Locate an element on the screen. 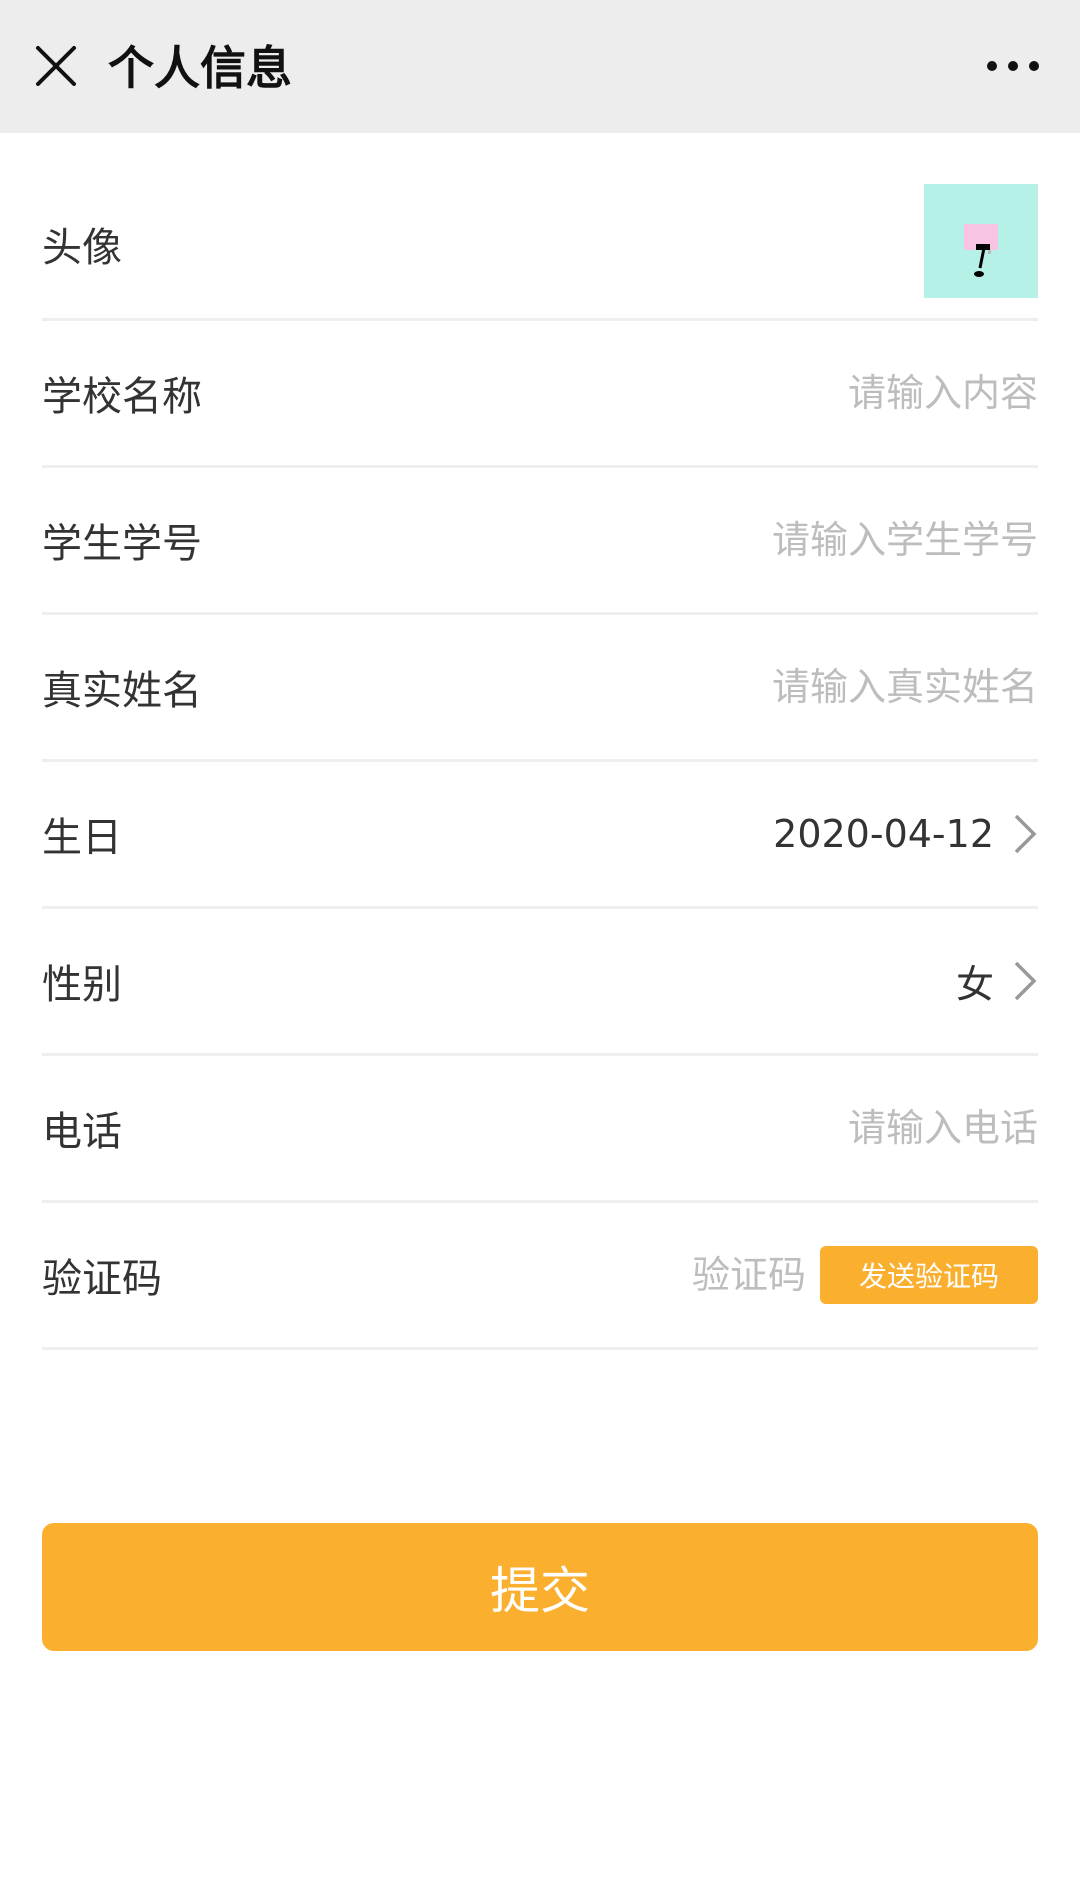 The image size is (1080, 1877). gender-label: 性别 is located at coordinates (82, 985).